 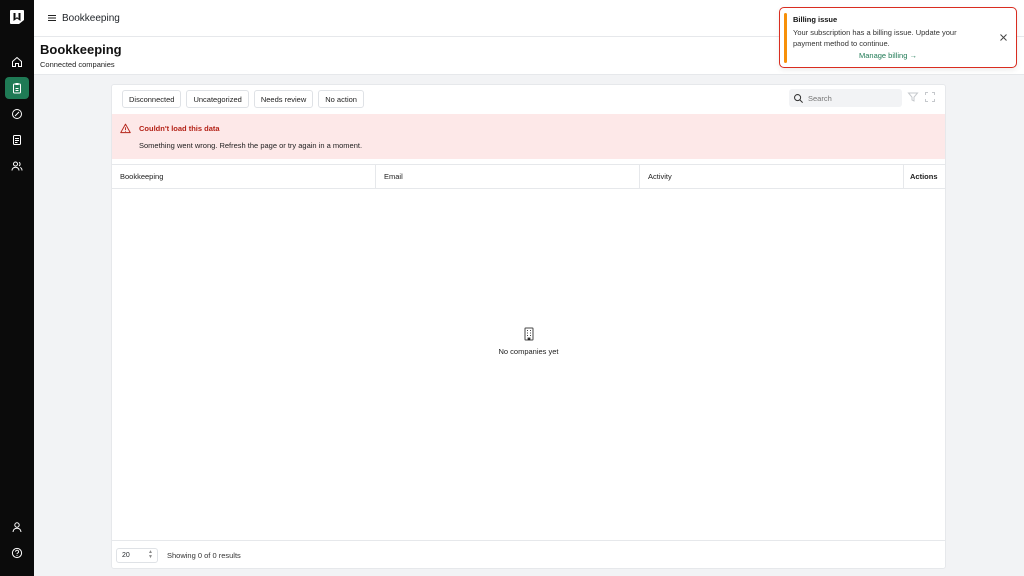 I want to click on table-footer: 20 ▲ ▼ Showing 0 of 0 results, so click(x=528, y=554).